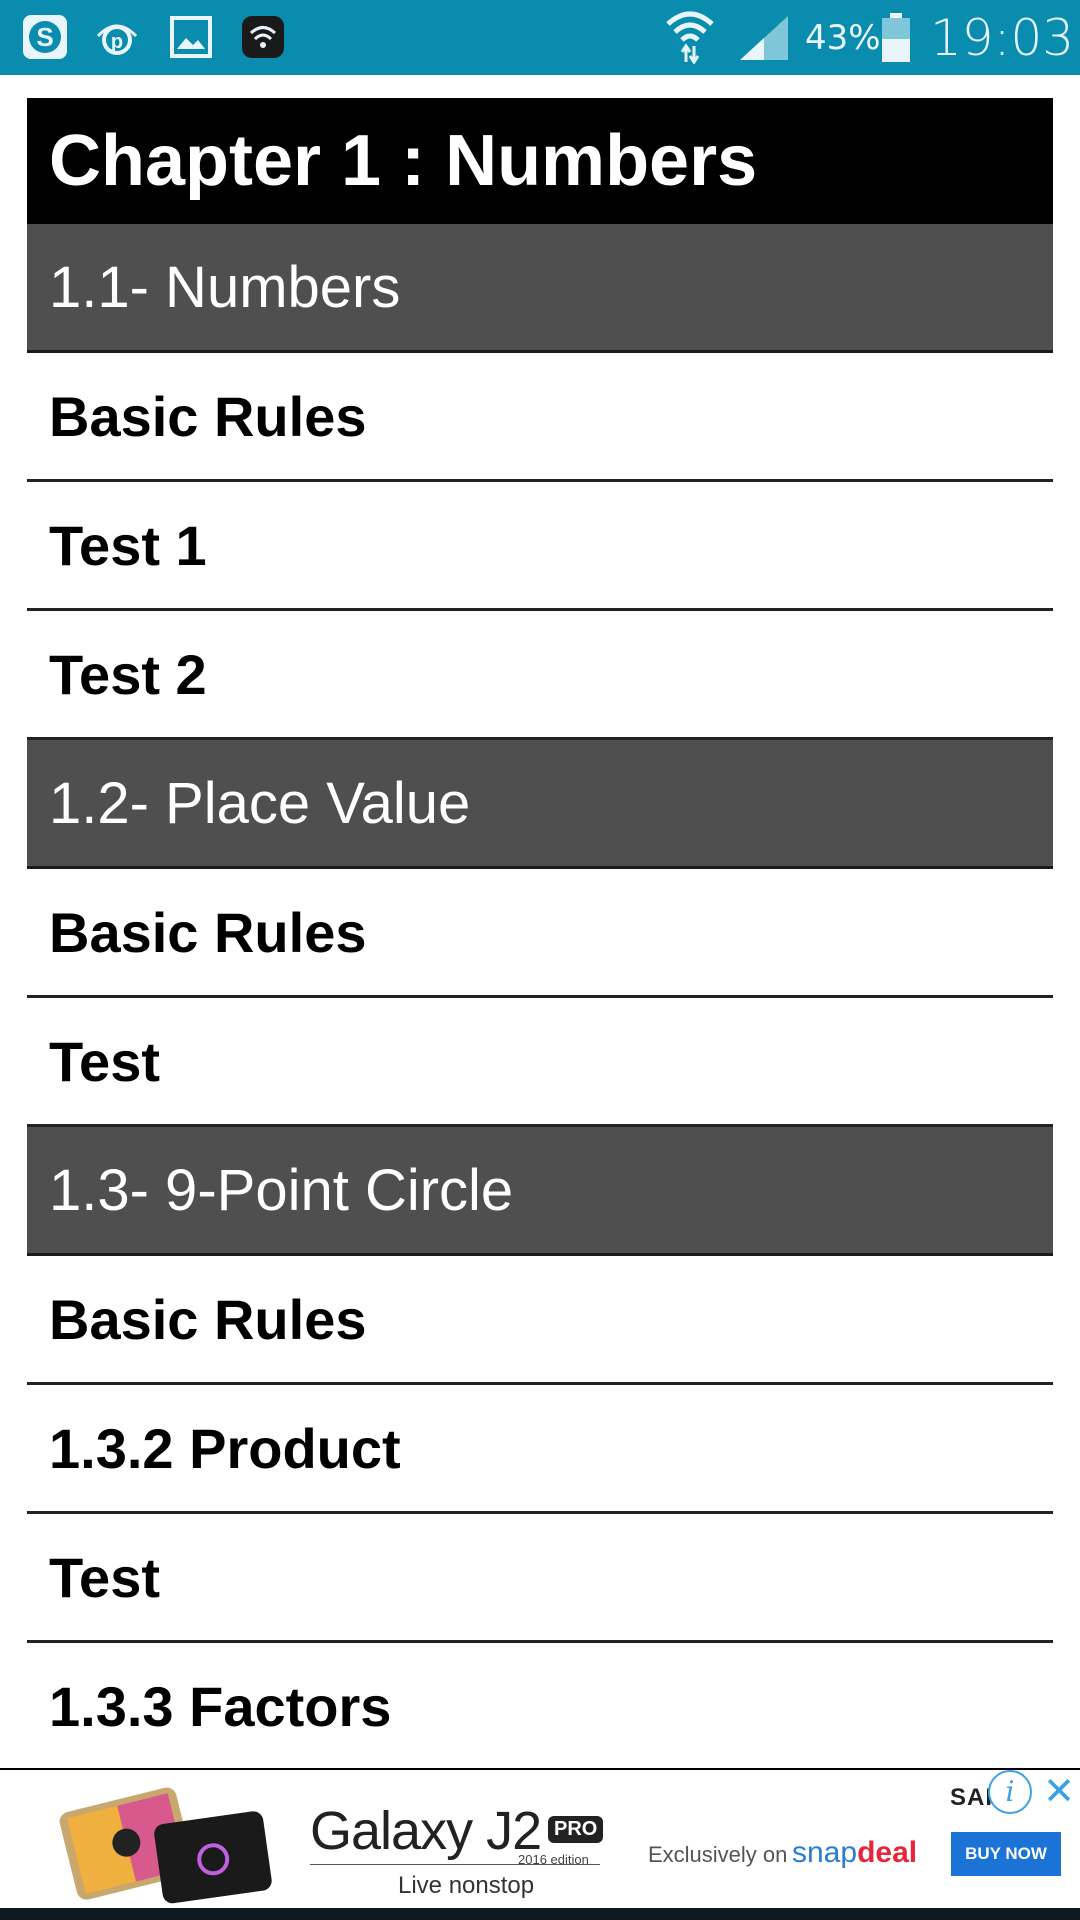 The height and width of the screenshot is (1920, 1080). Describe the element at coordinates (540, 1449) in the screenshot. I see `list-item-product: 1.3.2 Product` at that location.